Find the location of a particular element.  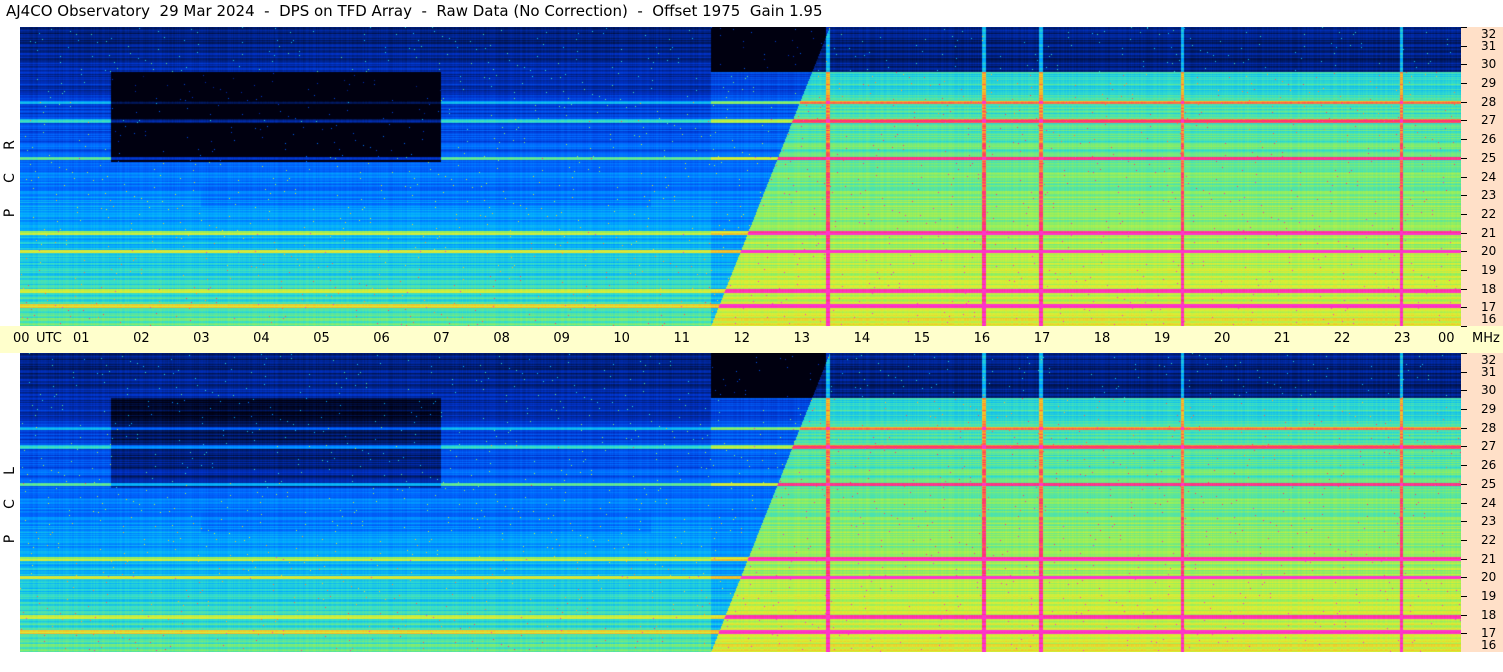

time-tick-label: 06 is located at coordinates (381, 338).